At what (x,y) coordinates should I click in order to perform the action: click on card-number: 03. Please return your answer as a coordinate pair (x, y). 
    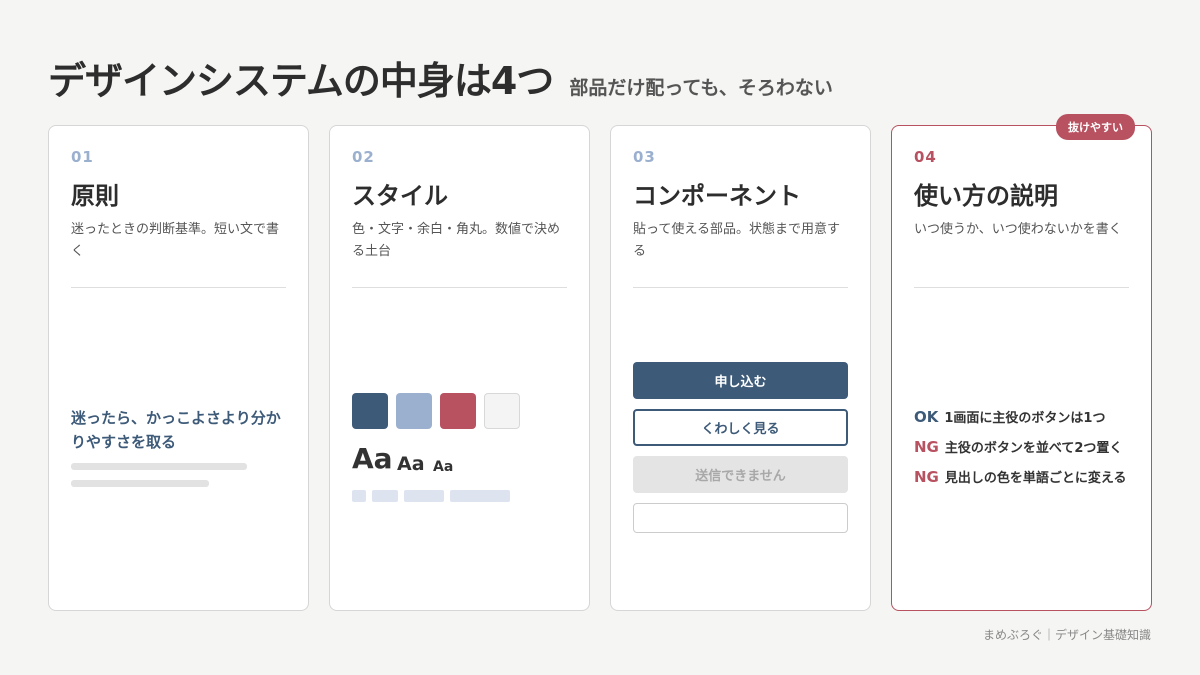
    Looking at the image, I should click on (644, 157).